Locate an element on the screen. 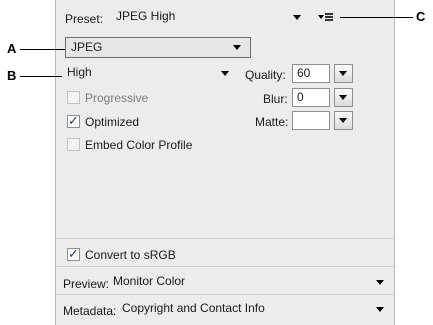 The height and width of the screenshot is (325, 433). blur-dropdown-button is located at coordinates (343, 97).